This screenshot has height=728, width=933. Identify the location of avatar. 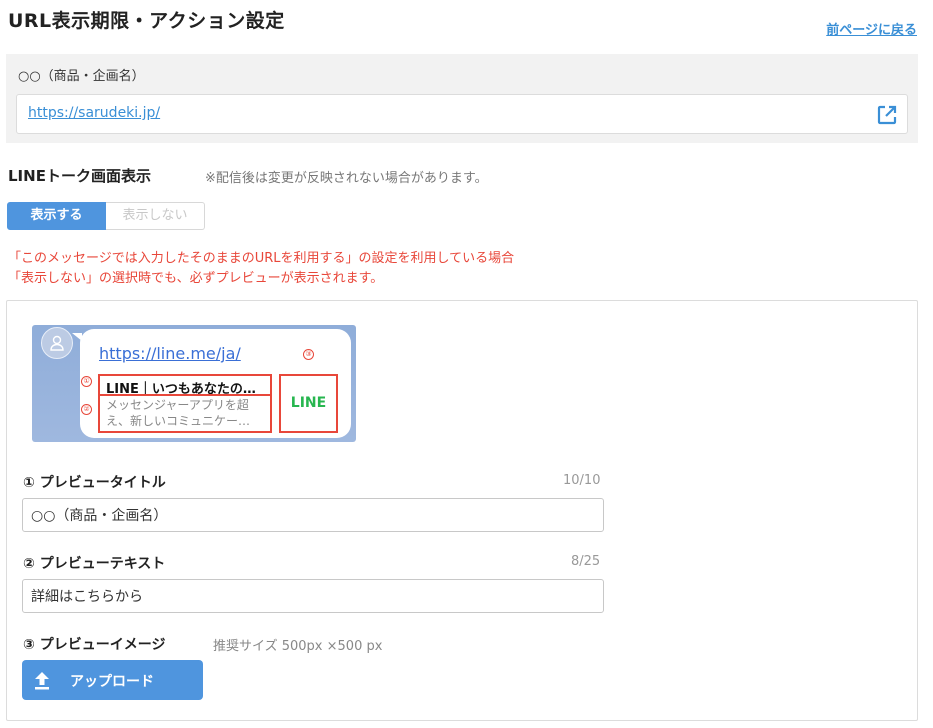
(57, 343).